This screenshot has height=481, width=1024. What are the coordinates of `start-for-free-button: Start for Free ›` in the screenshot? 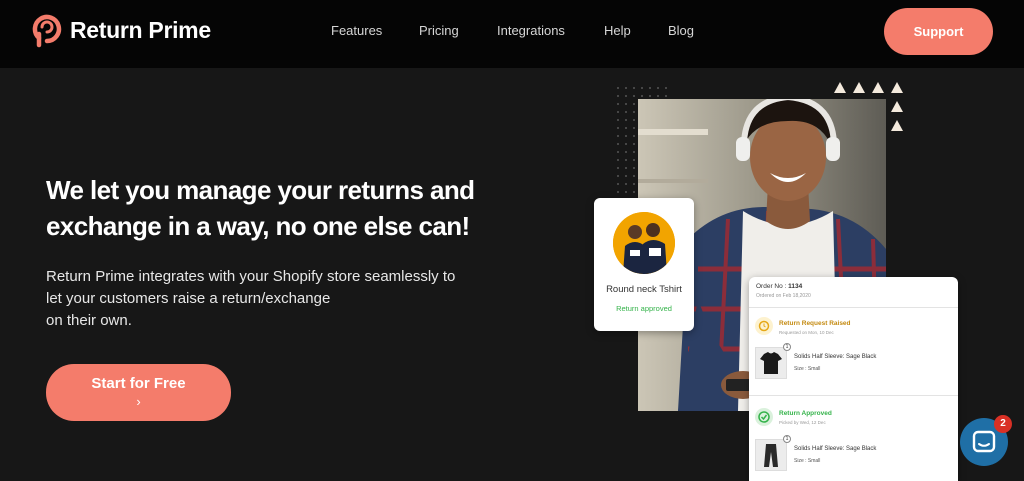 It's located at (138, 392).